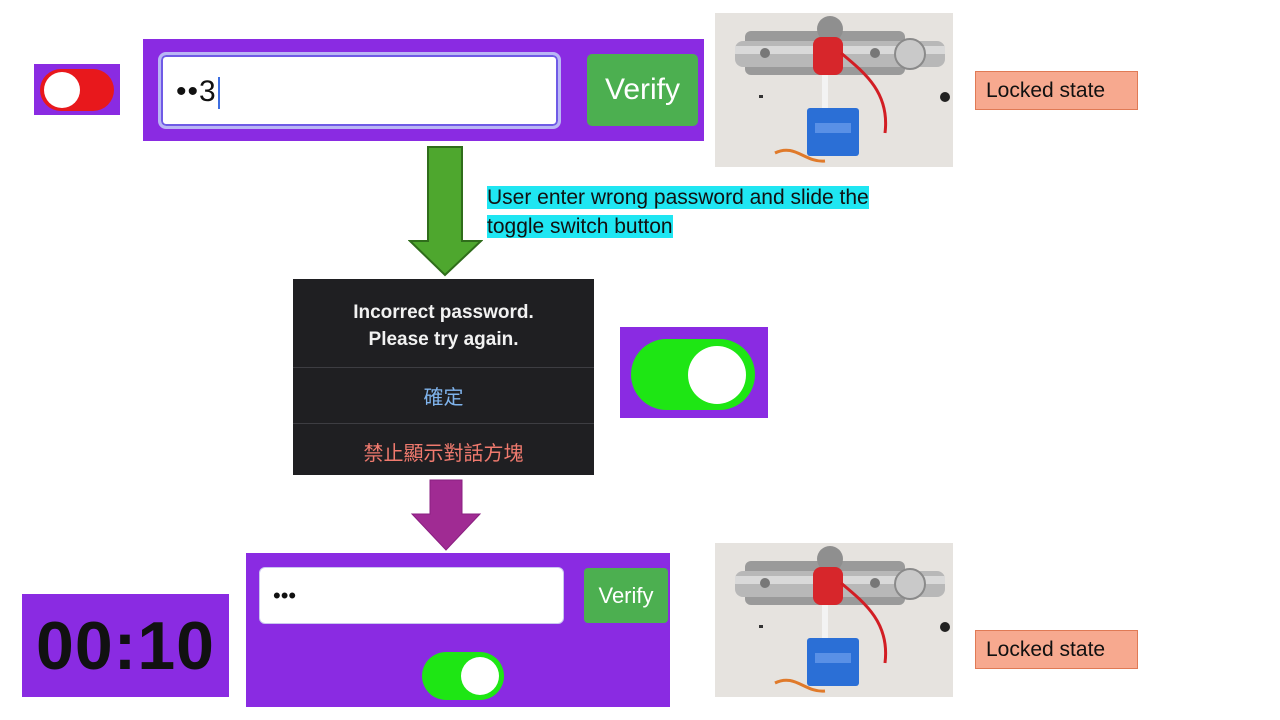  Describe the element at coordinates (443, 339) in the screenshot. I see `dialog-message-line2: Please try again.` at that location.